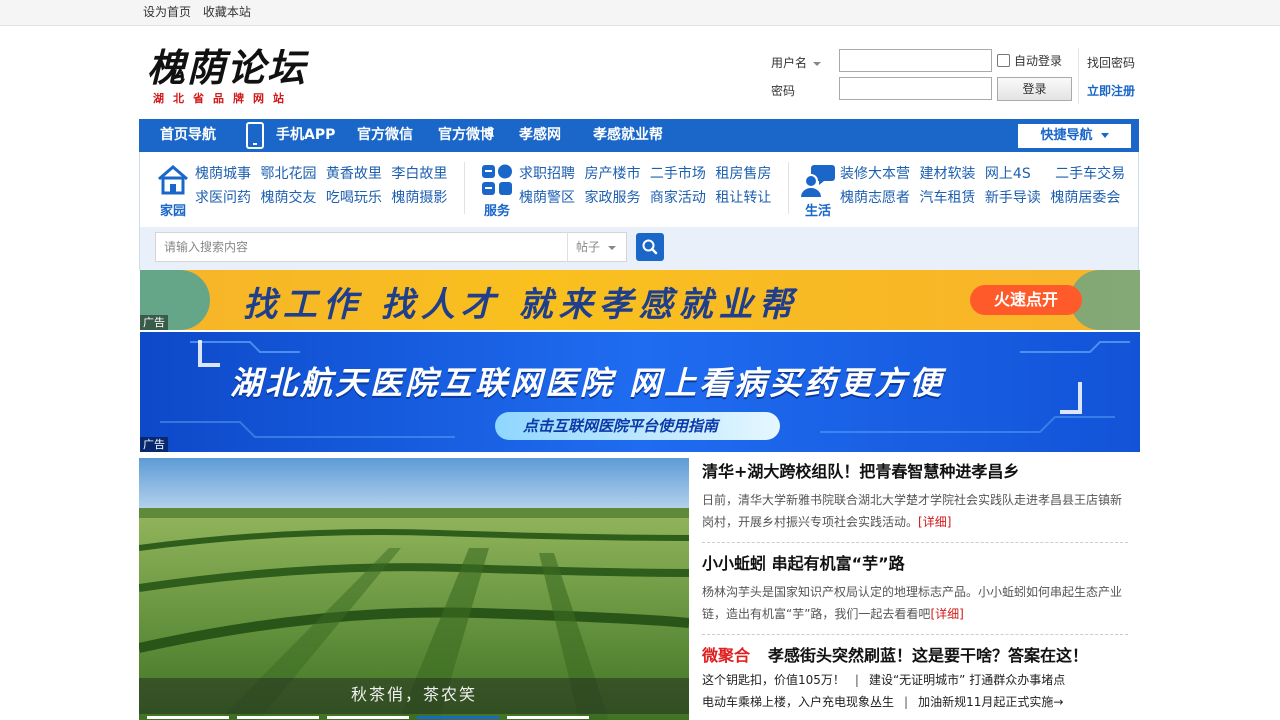  I want to click on search-scope-select: 帖子, so click(597, 247).